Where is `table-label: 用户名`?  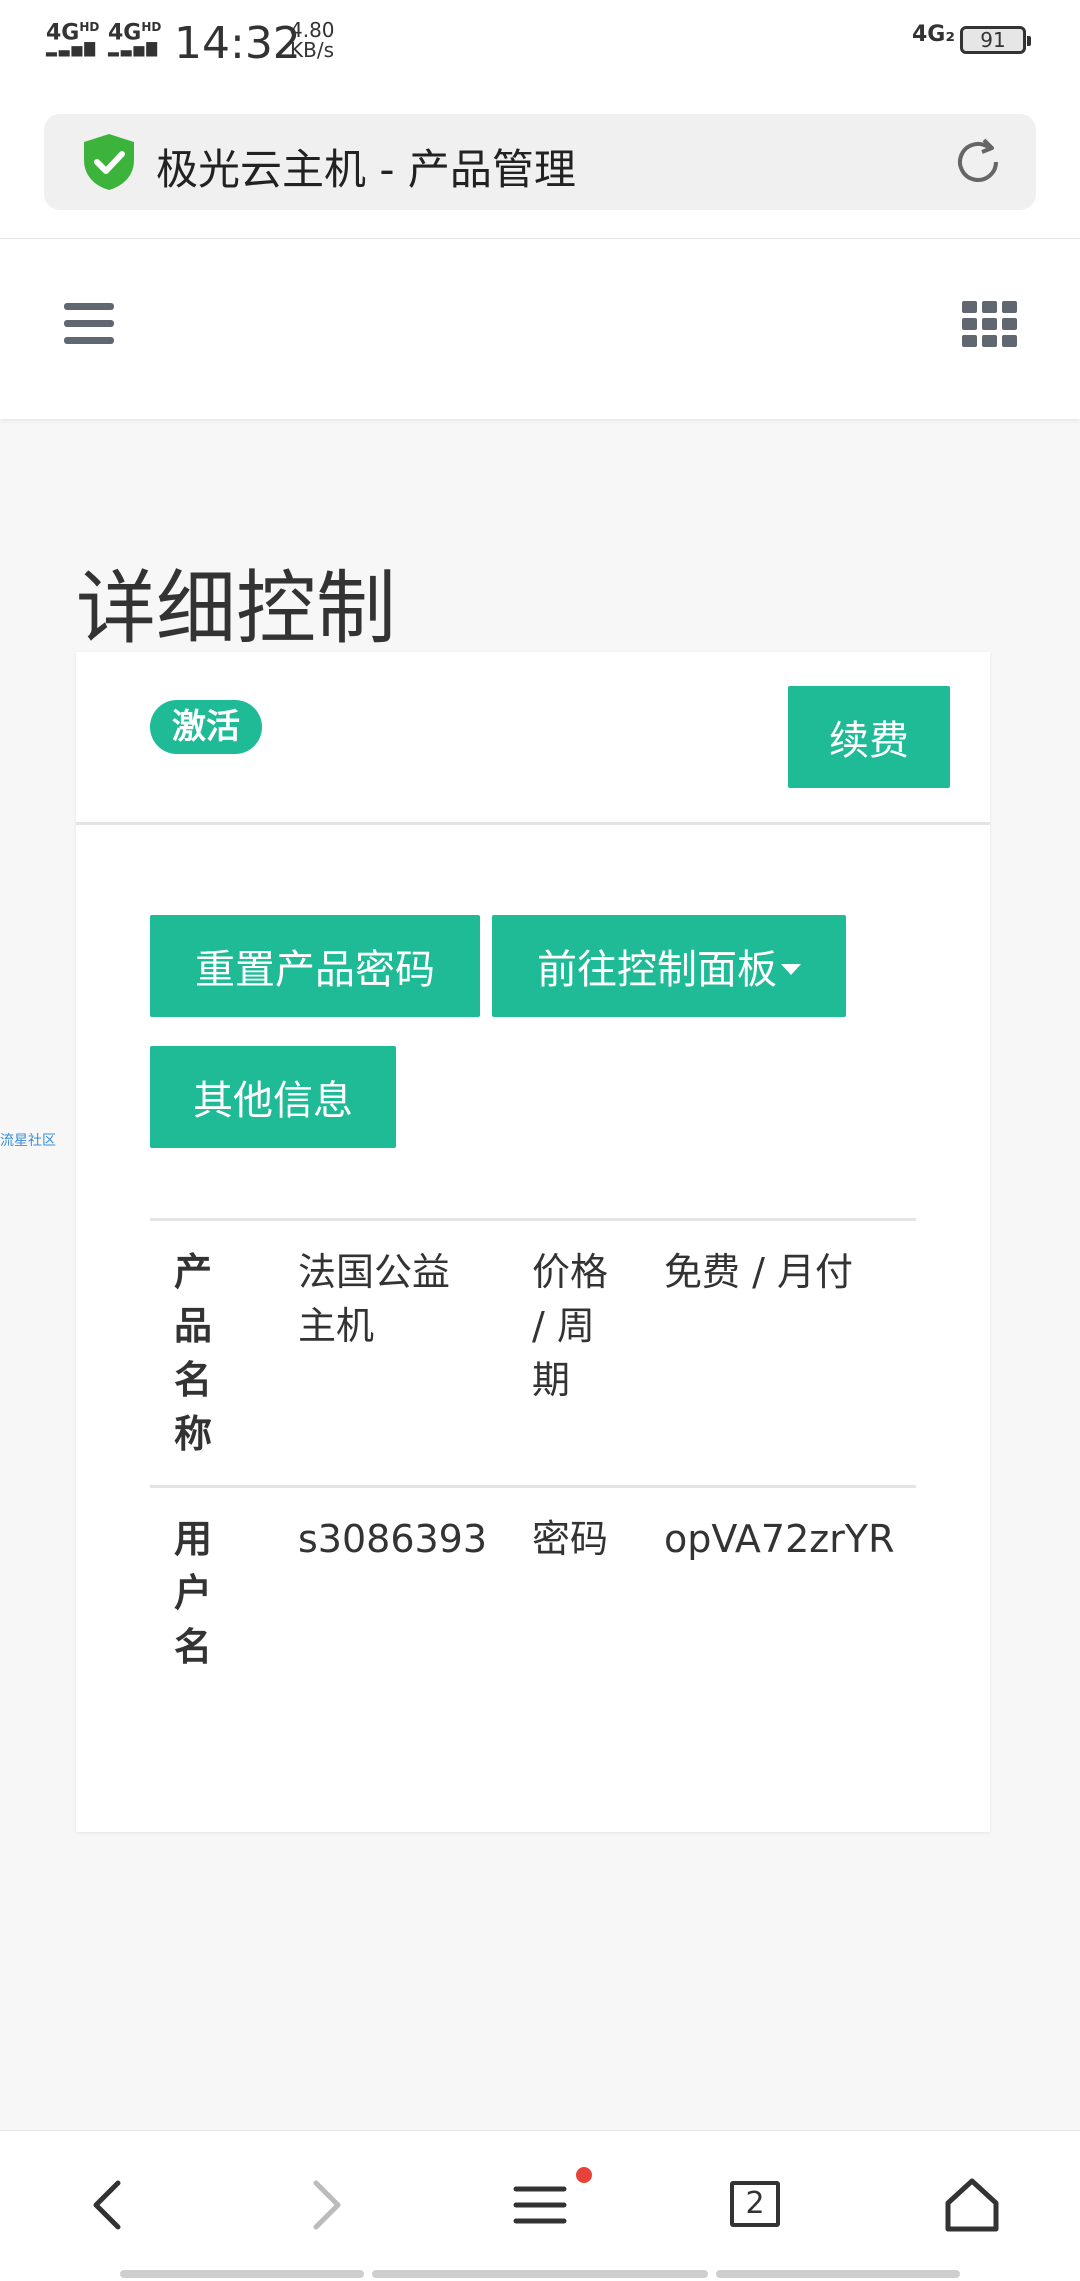
table-label: 用户名 is located at coordinates (193, 1593).